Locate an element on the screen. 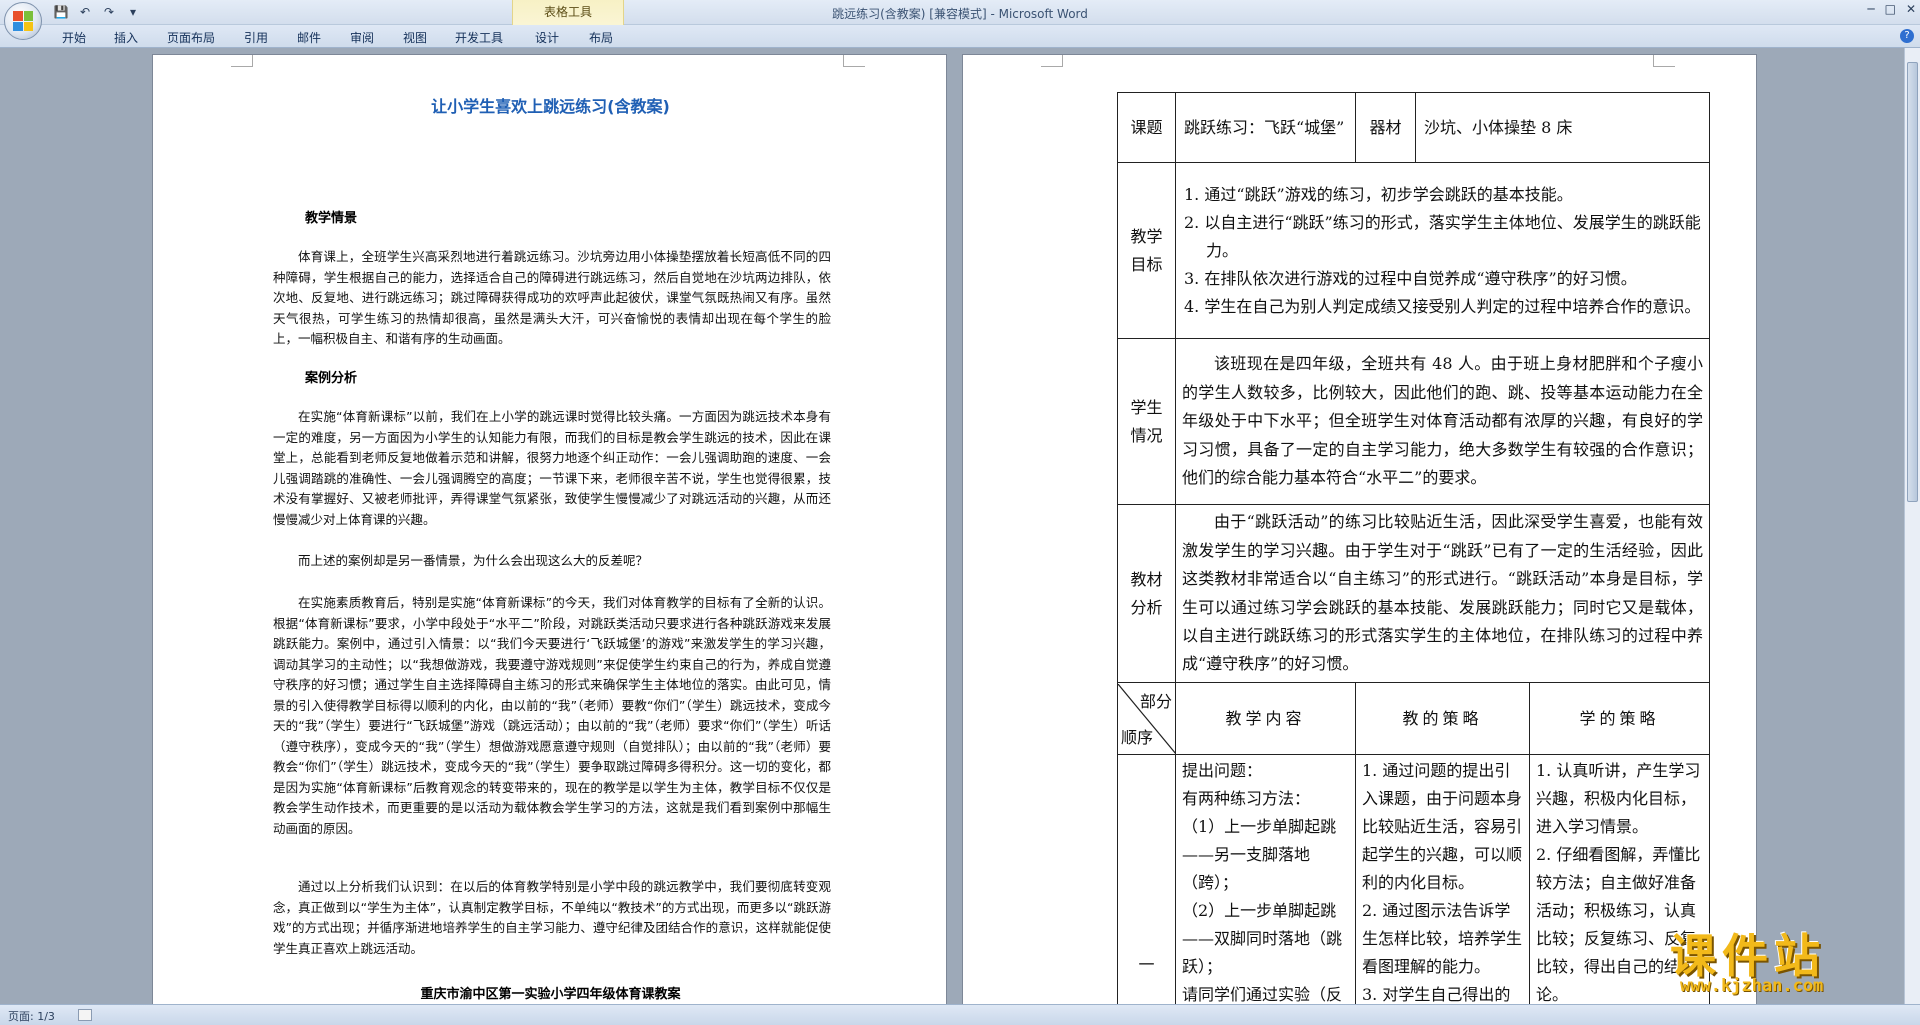 This screenshot has width=1920, height=1025. office-button is located at coordinates (23, 21).